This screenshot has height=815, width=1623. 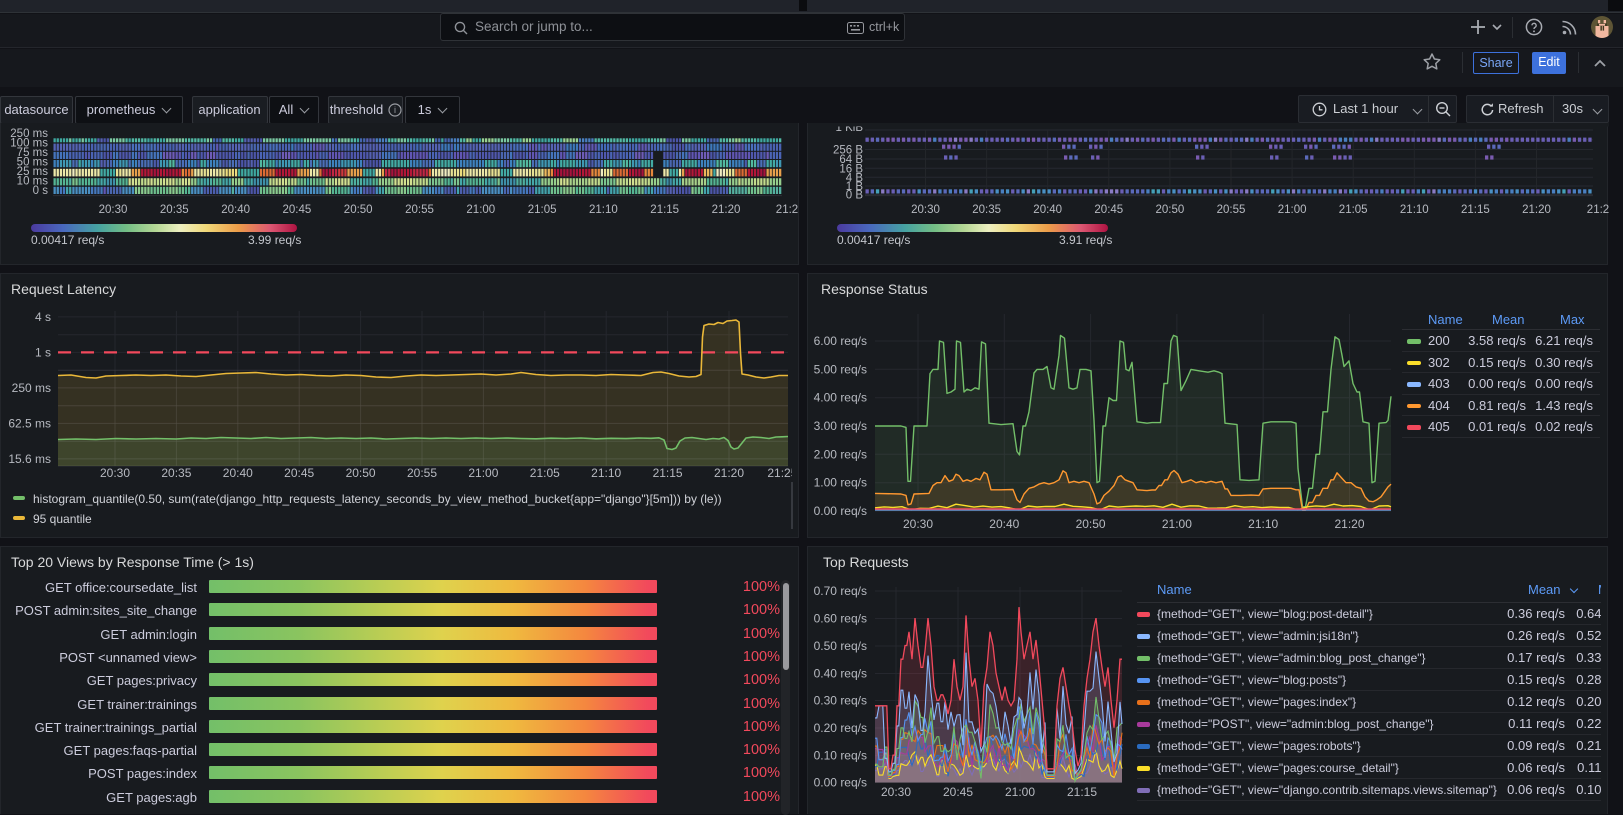 I want to click on svg-text: 0.20 req/s, so click(x=840, y=728).